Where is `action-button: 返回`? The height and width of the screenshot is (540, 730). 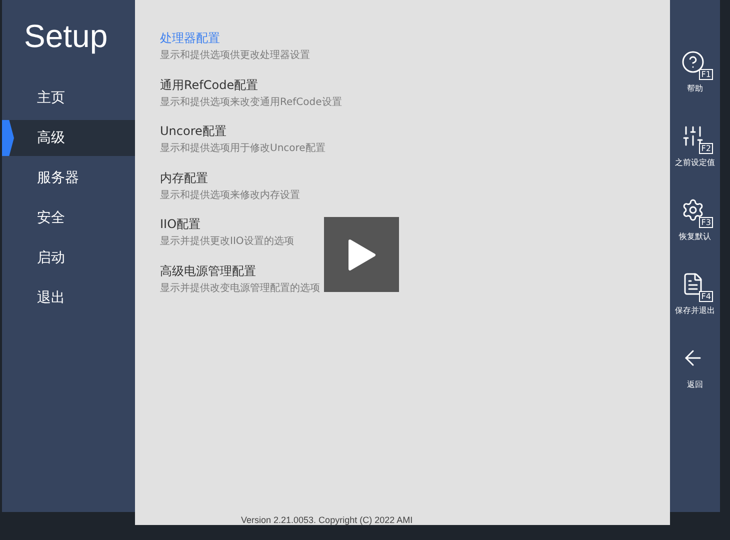 action-button: 返回 is located at coordinates (695, 383).